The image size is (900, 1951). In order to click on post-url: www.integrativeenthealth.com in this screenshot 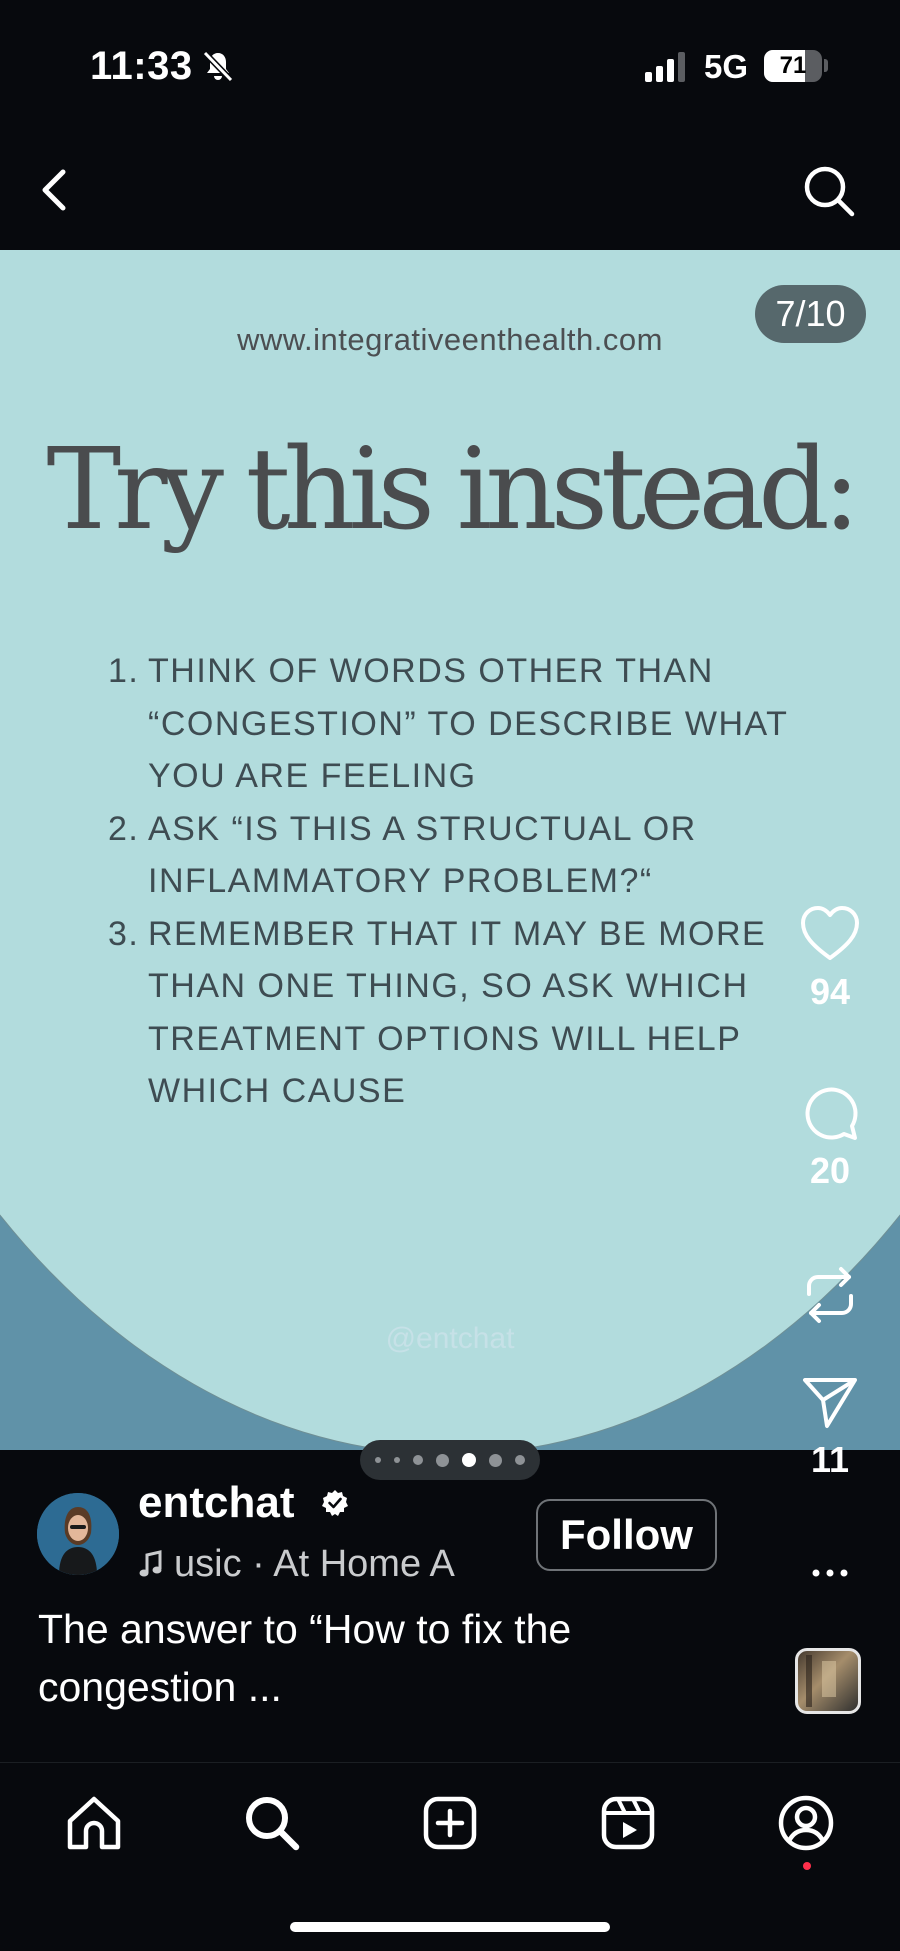, I will do `click(450, 339)`.